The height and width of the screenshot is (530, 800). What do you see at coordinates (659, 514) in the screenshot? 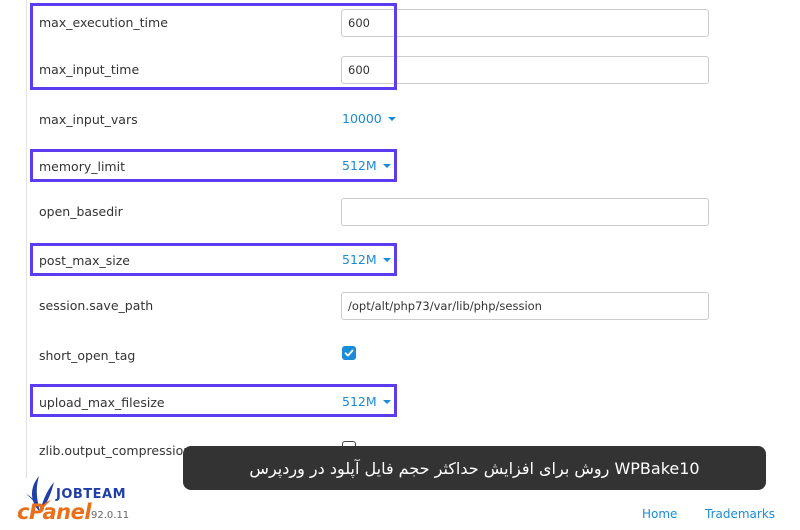
I see `home-link: Home` at bounding box center [659, 514].